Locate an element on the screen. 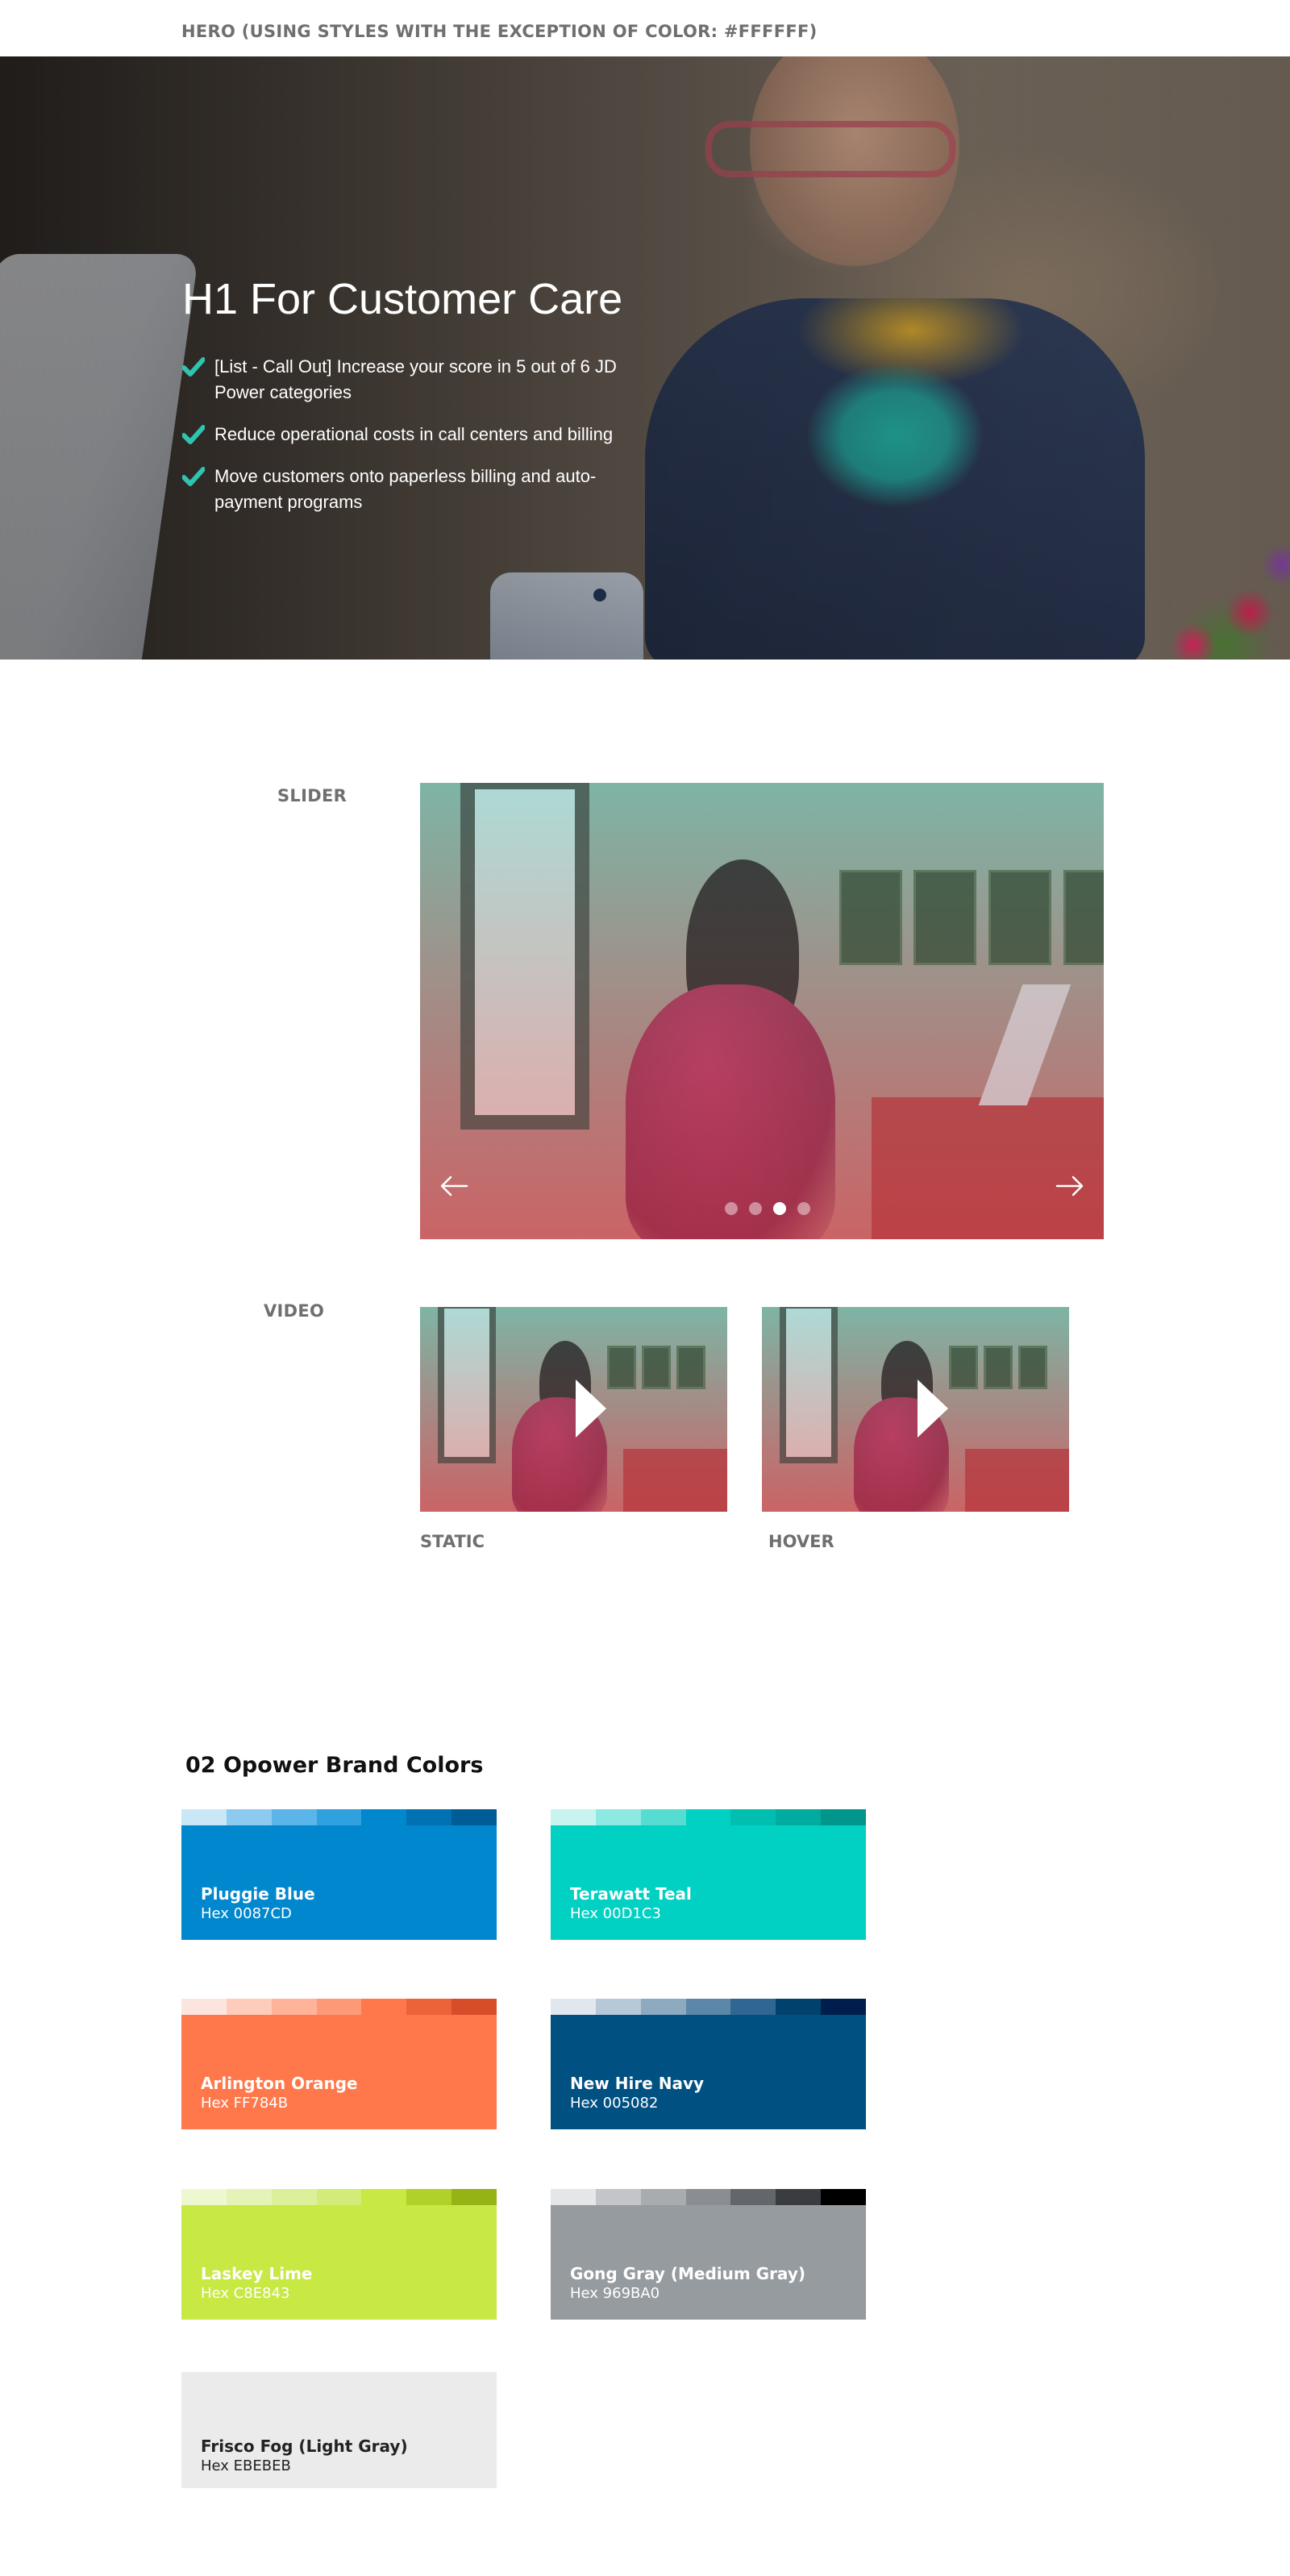 The image size is (1290, 2576). swatch-body: New Hire Navy Hex 005082 is located at coordinates (708, 2072).